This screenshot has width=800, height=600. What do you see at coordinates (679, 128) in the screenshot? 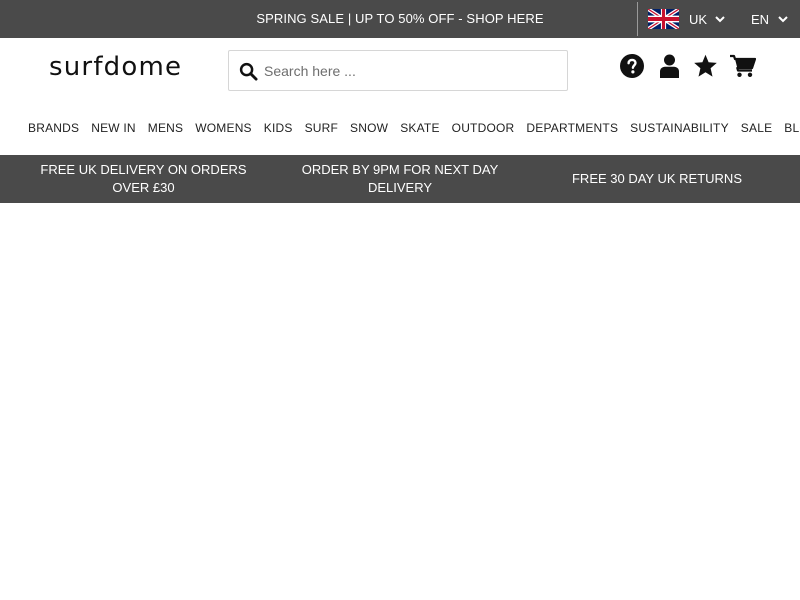
I see `nav-item-sustainability: SUSTAINABILITY` at bounding box center [679, 128].